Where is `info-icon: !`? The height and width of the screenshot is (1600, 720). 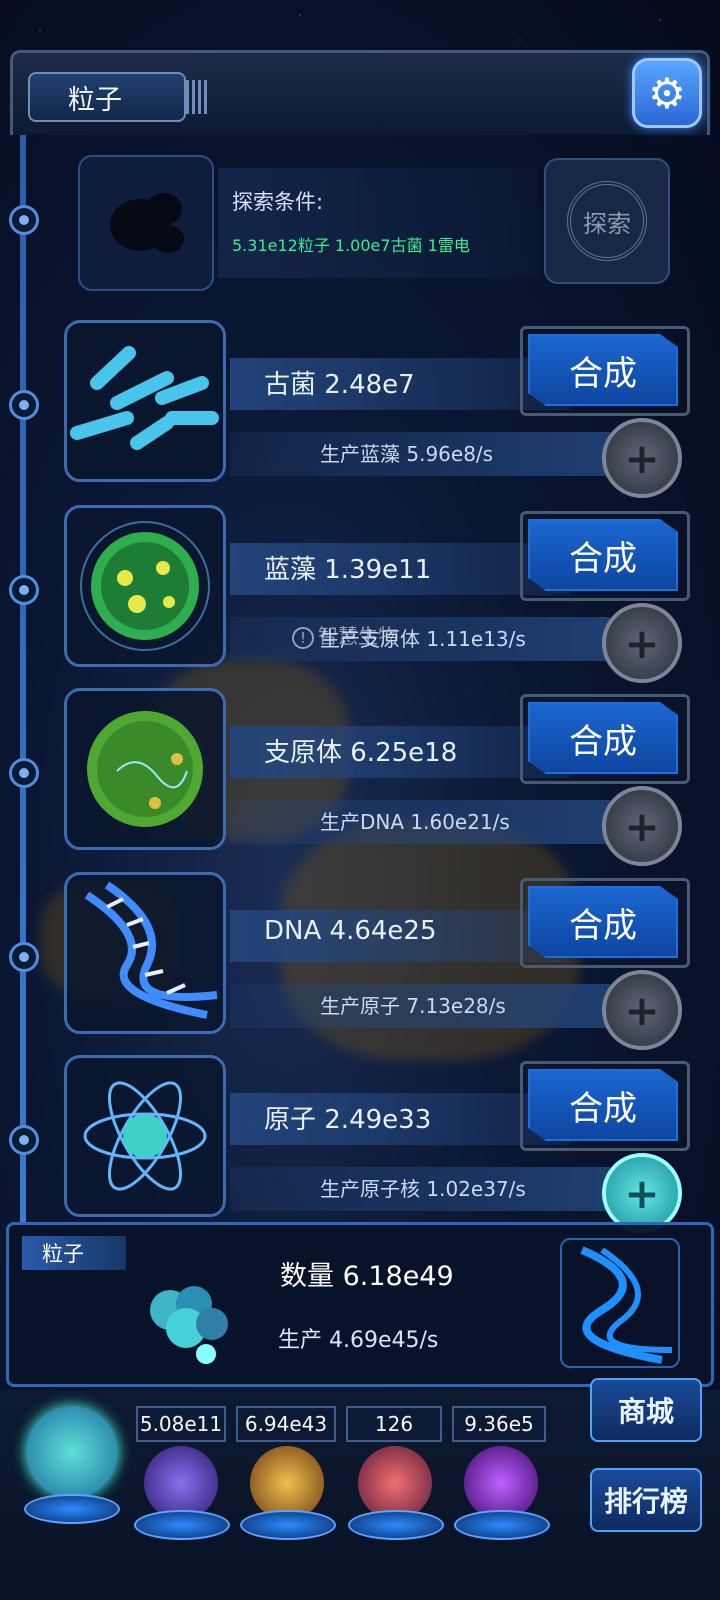 info-icon: ! is located at coordinates (303, 638).